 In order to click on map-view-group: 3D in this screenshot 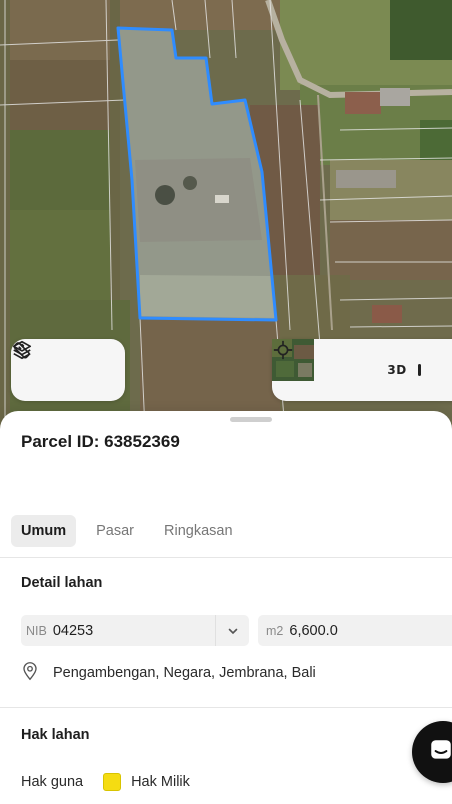, I will do `click(362, 370)`.